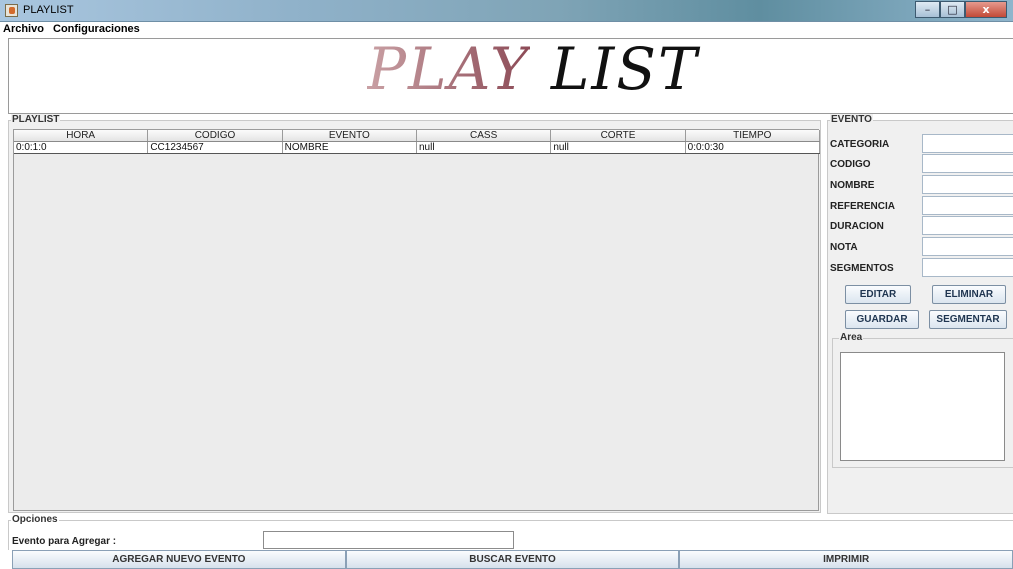 The width and height of the screenshot is (1013, 569). Describe the element at coordinates (36, 119) in the screenshot. I see `playlist-panel-label: PLAYLIST` at that location.